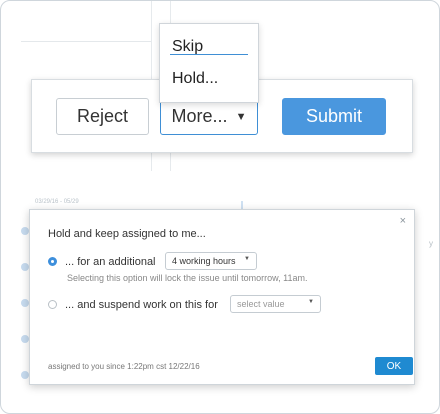 The image size is (440, 414). Describe the element at coordinates (209, 54) in the screenshot. I see `menu-focus-underline` at that location.